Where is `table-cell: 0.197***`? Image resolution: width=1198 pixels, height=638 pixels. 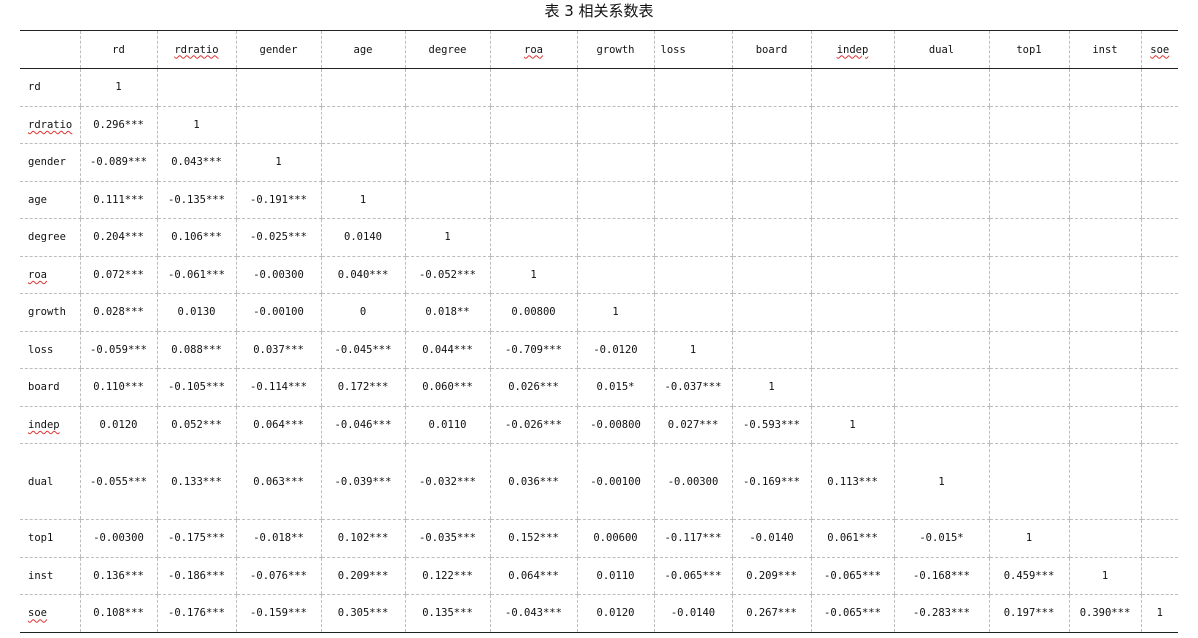 table-cell: 0.197*** is located at coordinates (1028, 613).